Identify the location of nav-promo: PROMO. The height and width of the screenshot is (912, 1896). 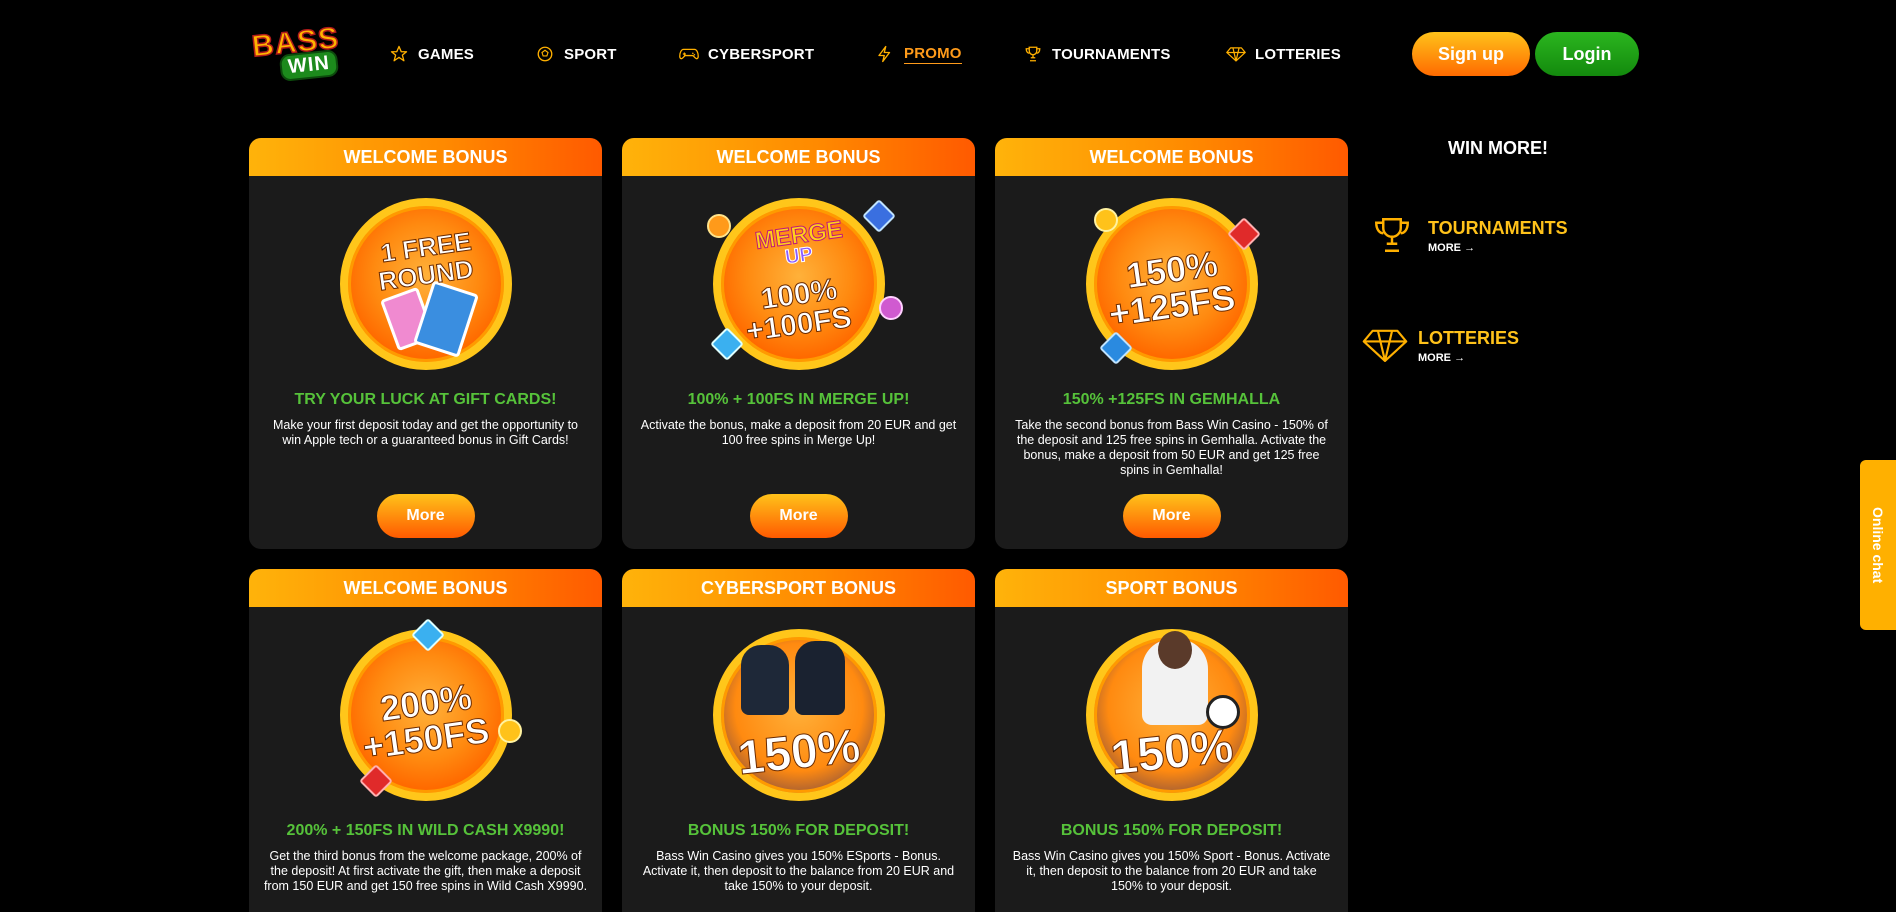
(918, 54).